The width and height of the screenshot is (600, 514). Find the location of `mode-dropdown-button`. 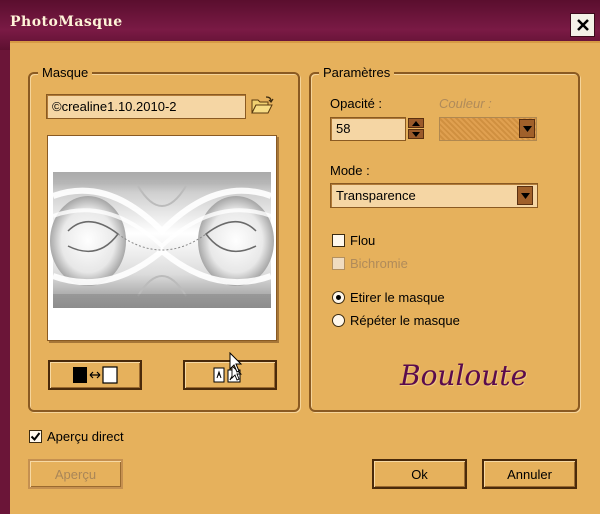

mode-dropdown-button is located at coordinates (525, 195).